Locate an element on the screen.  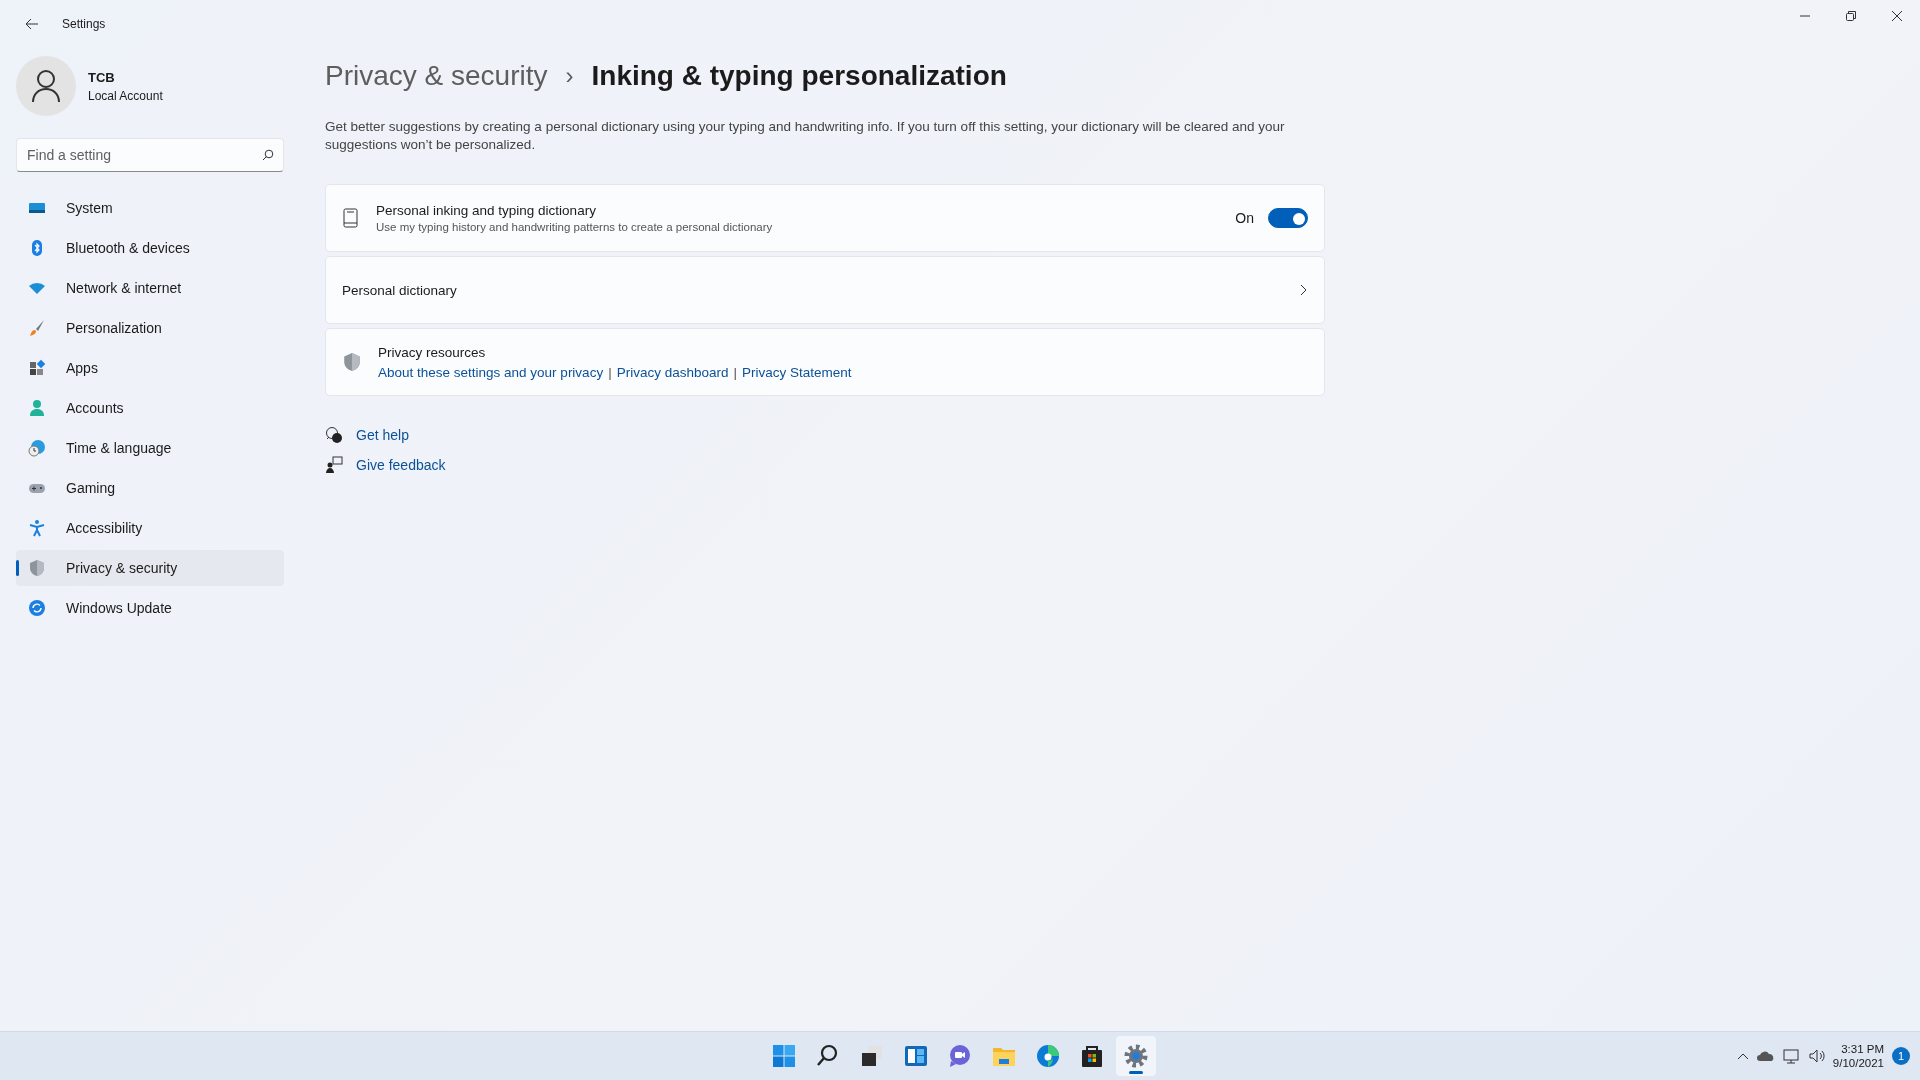
help-link: Give feedback is located at coordinates (401, 465).